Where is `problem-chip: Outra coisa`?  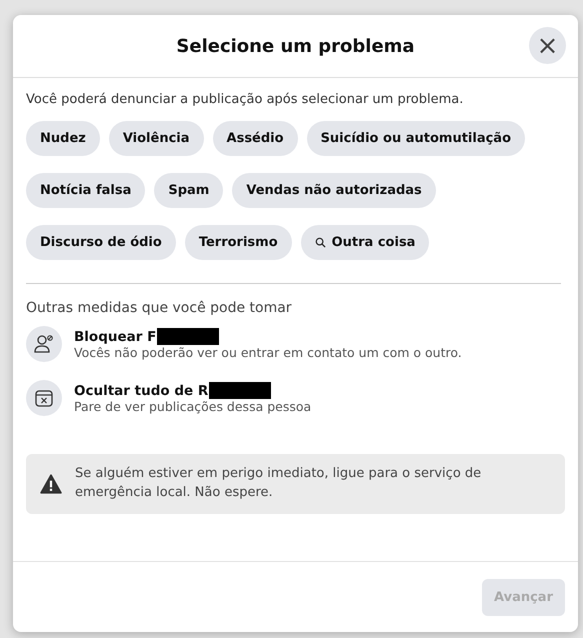
problem-chip: Outra coisa is located at coordinates (365, 242).